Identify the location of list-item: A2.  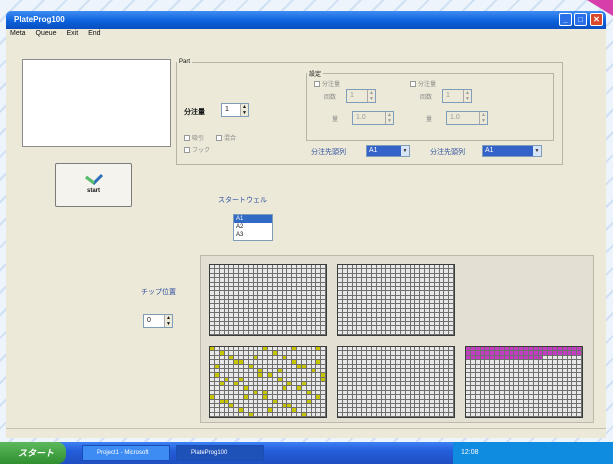
(253, 227).